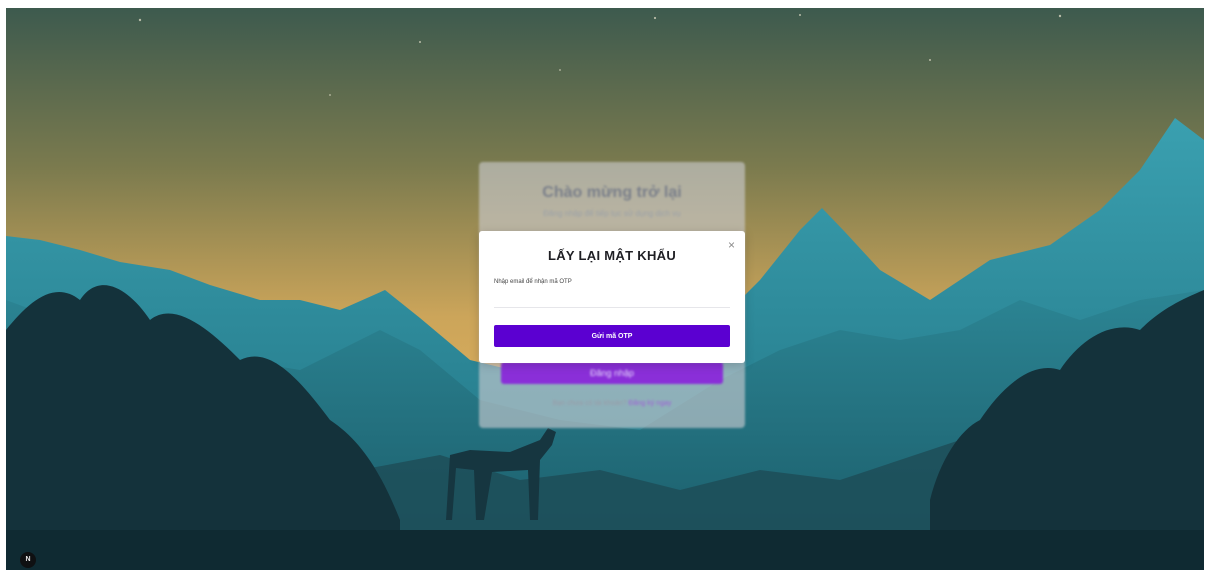  What do you see at coordinates (650, 403) in the screenshot?
I see `signup-link: Đăng ký ngay` at bounding box center [650, 403].